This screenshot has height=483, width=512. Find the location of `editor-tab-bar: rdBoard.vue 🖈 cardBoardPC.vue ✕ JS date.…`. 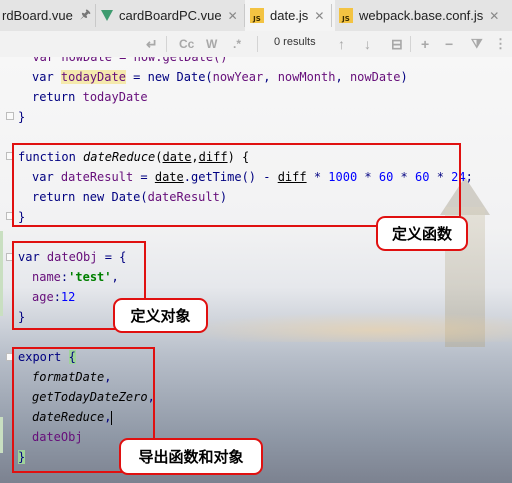

editor-tab-bar: rdBoard.vue 🖈 cardBoardPC.vue ✕ JS date.… is located at coordinates (256, 16).